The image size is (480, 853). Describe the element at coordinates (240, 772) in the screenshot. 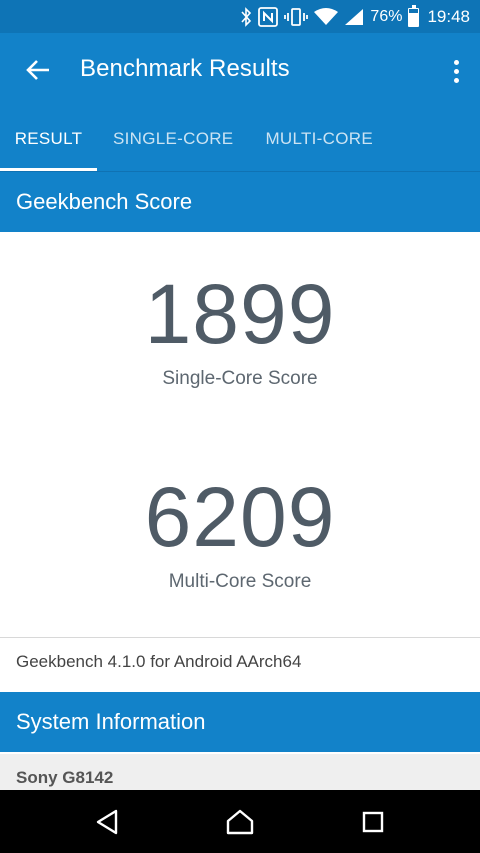

I see `device-row: Sony G8142` at that location.